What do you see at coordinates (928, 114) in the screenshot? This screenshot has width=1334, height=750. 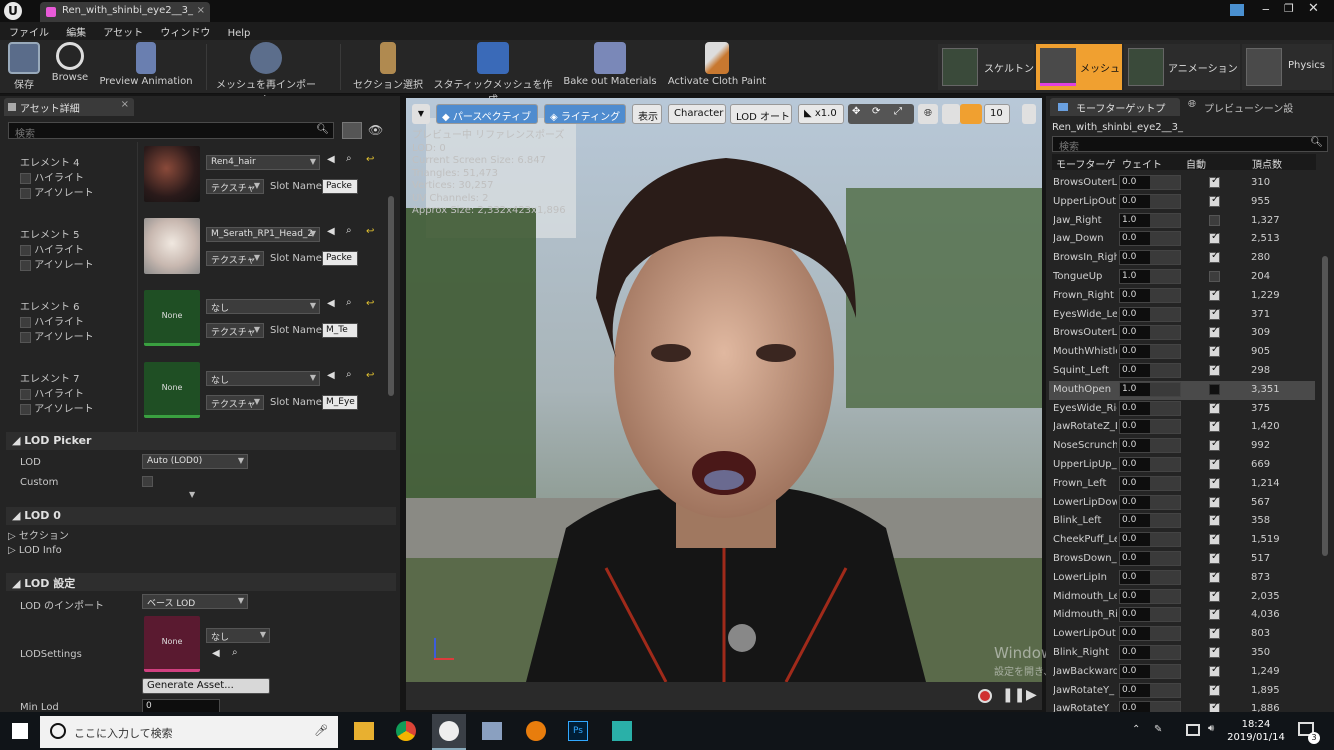 I see `world-local-icon: 🌐︎` at bounding box center [928, 114].